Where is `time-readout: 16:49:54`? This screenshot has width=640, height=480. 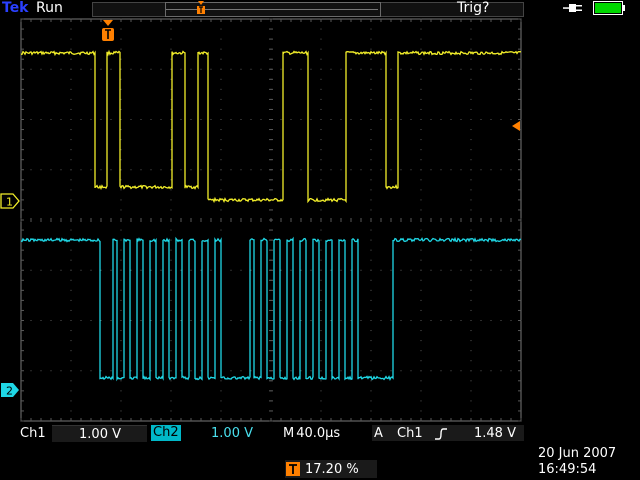 time-readout: 16:49:54 is located at coordinates (567, 469).